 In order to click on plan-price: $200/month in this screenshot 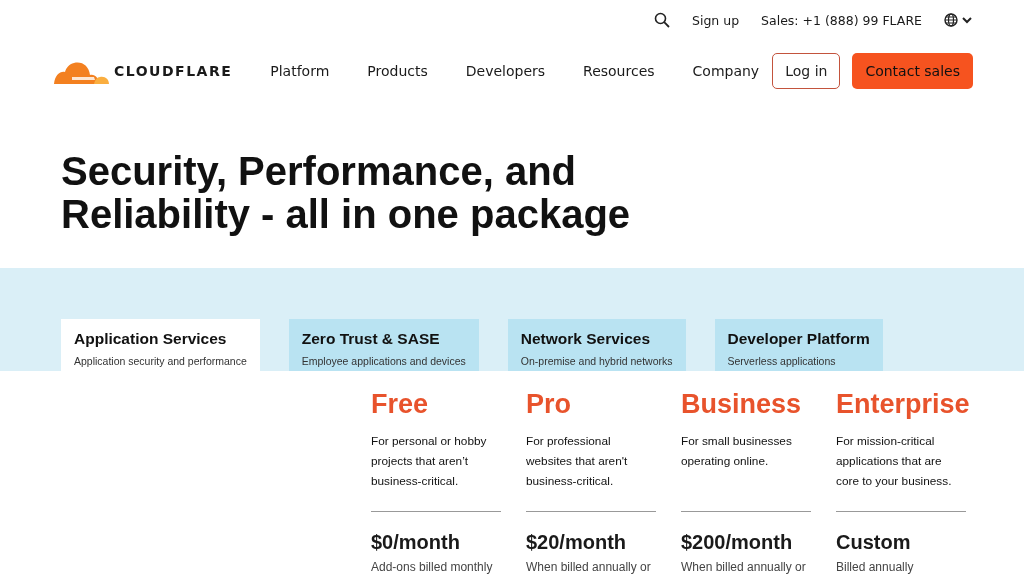, I will do `click(737, 542)`.